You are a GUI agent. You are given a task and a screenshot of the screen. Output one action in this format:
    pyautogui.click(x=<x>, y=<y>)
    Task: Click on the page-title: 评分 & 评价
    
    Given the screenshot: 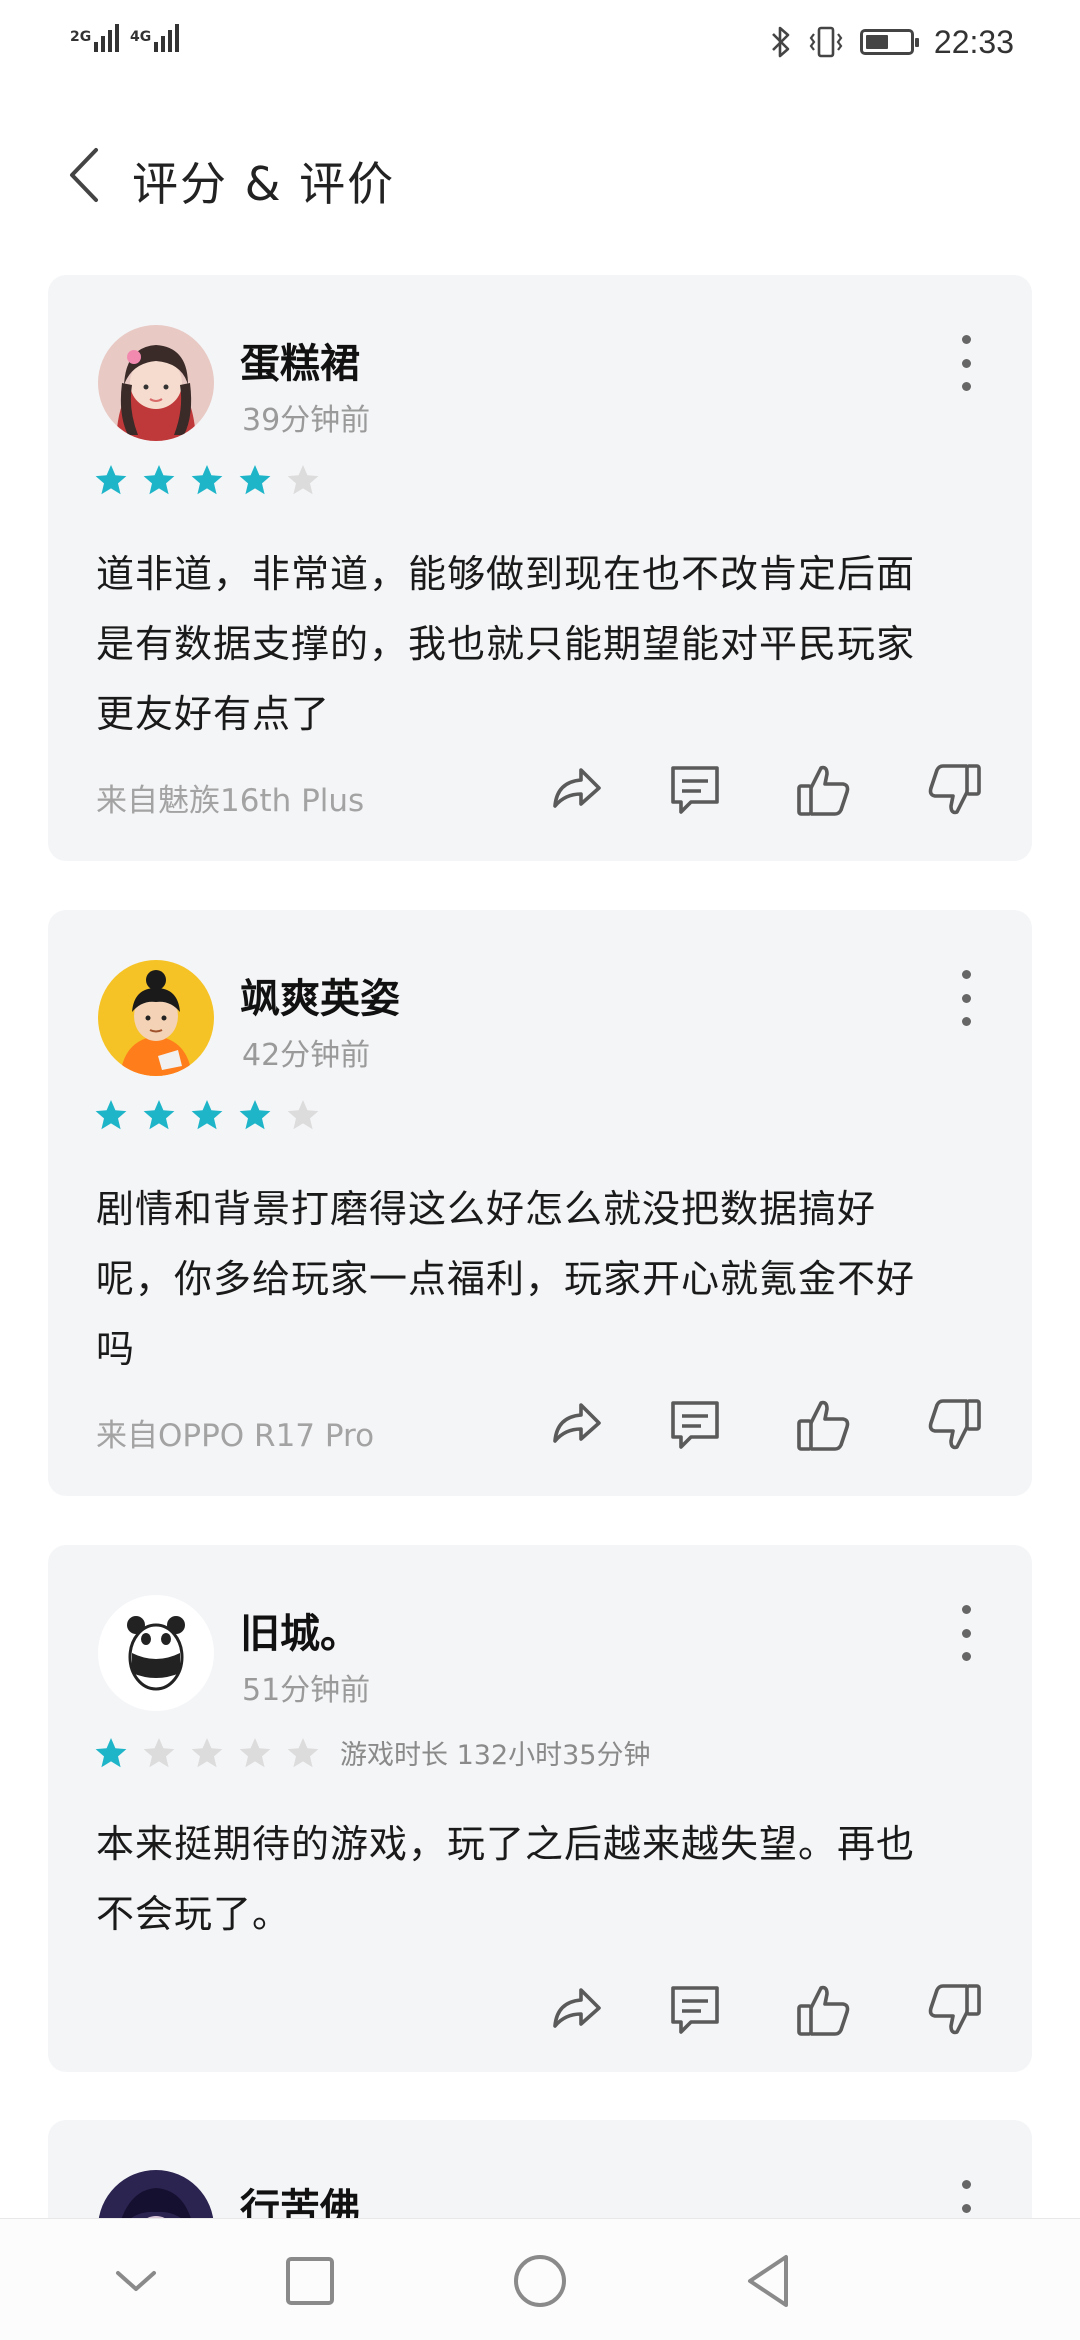 What is the action you would take?
    pyautogui.click(x=264, y=184)
    